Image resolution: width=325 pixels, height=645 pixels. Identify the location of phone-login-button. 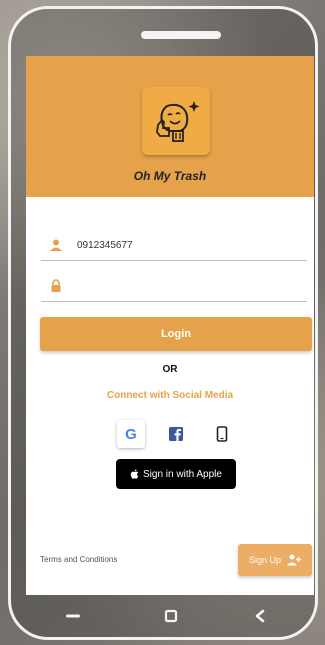
(222, 434).